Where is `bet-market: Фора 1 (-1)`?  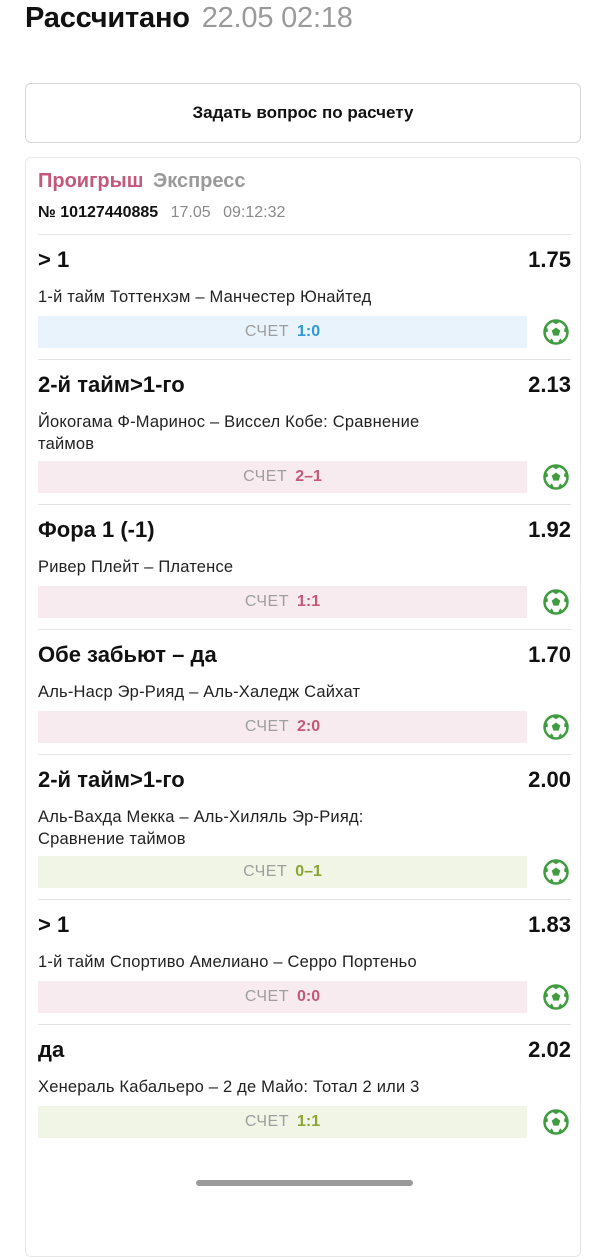
bet-market: Фора 1 (-1) is located at coordinates (96, 529).